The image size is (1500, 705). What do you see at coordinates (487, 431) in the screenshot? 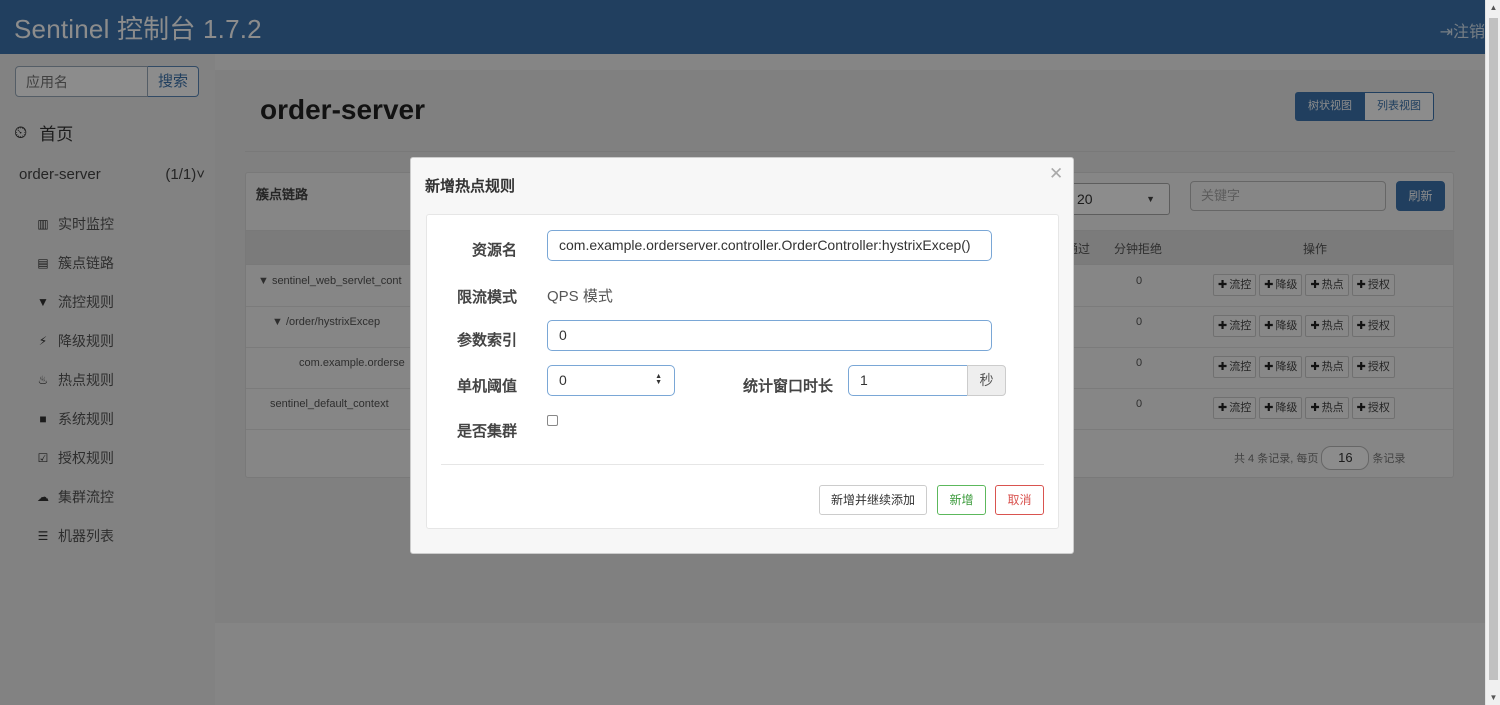
I see `cluster-label: 是否集群` at bounding box center [487, 431].